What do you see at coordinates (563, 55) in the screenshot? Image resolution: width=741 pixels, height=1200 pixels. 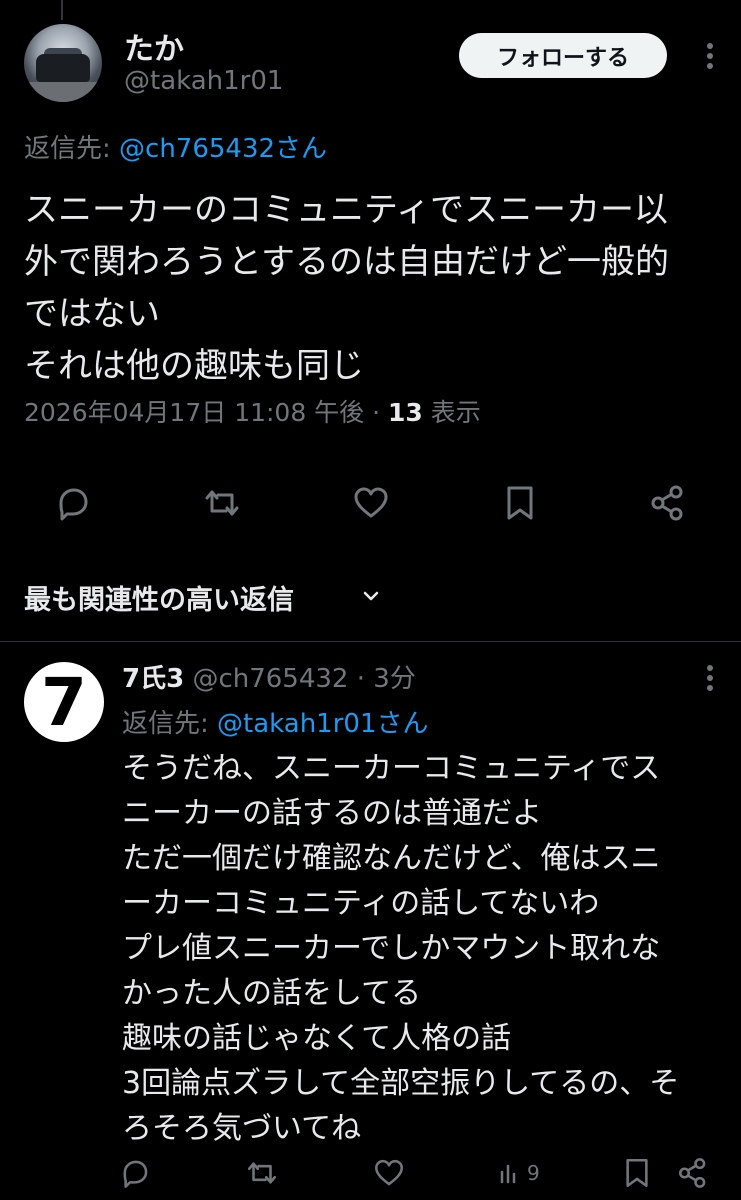 I see `follow-button: フォローする` at bounding box center [563, 55].